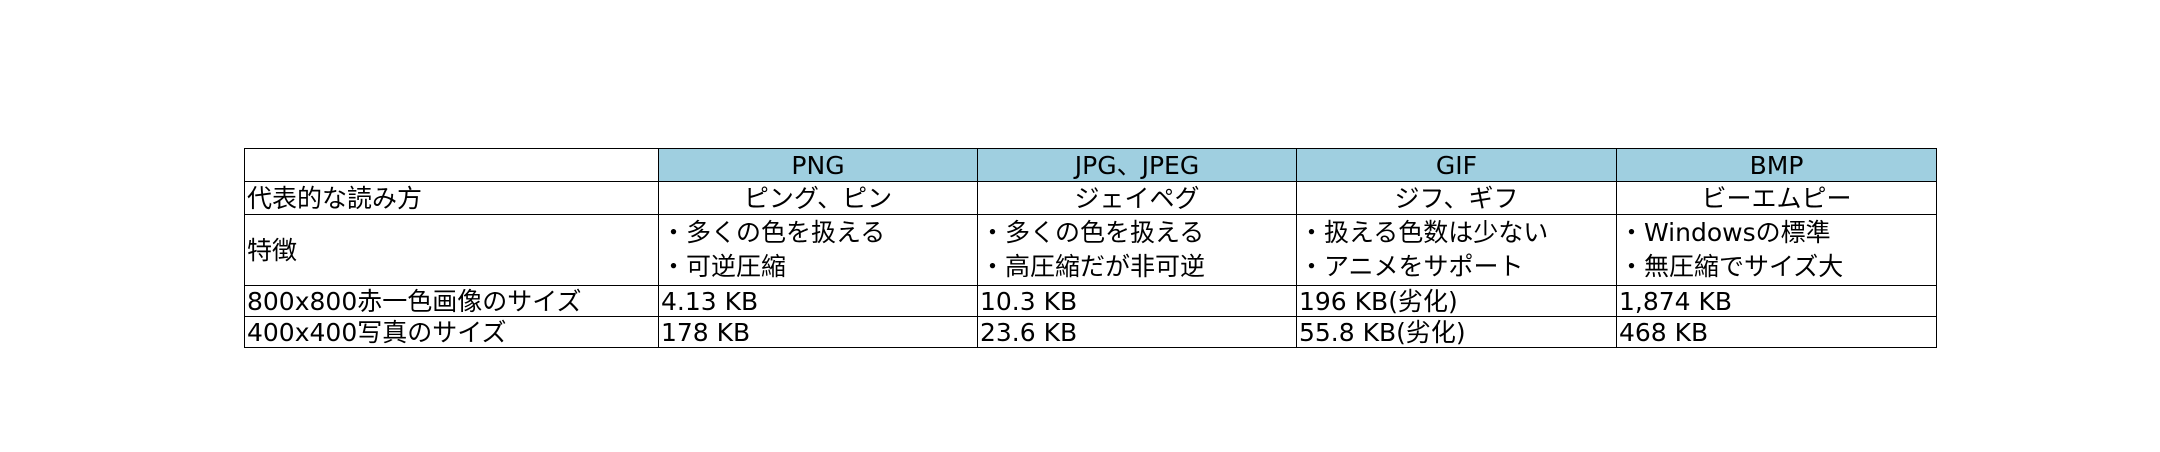 This screenshot has height=452, width=2160. What do you see at coordinates (1137, 332) in the screenshot?
I see `cell-size-400-jpg: 23.6 KB` at bounding box center [1137, 332].